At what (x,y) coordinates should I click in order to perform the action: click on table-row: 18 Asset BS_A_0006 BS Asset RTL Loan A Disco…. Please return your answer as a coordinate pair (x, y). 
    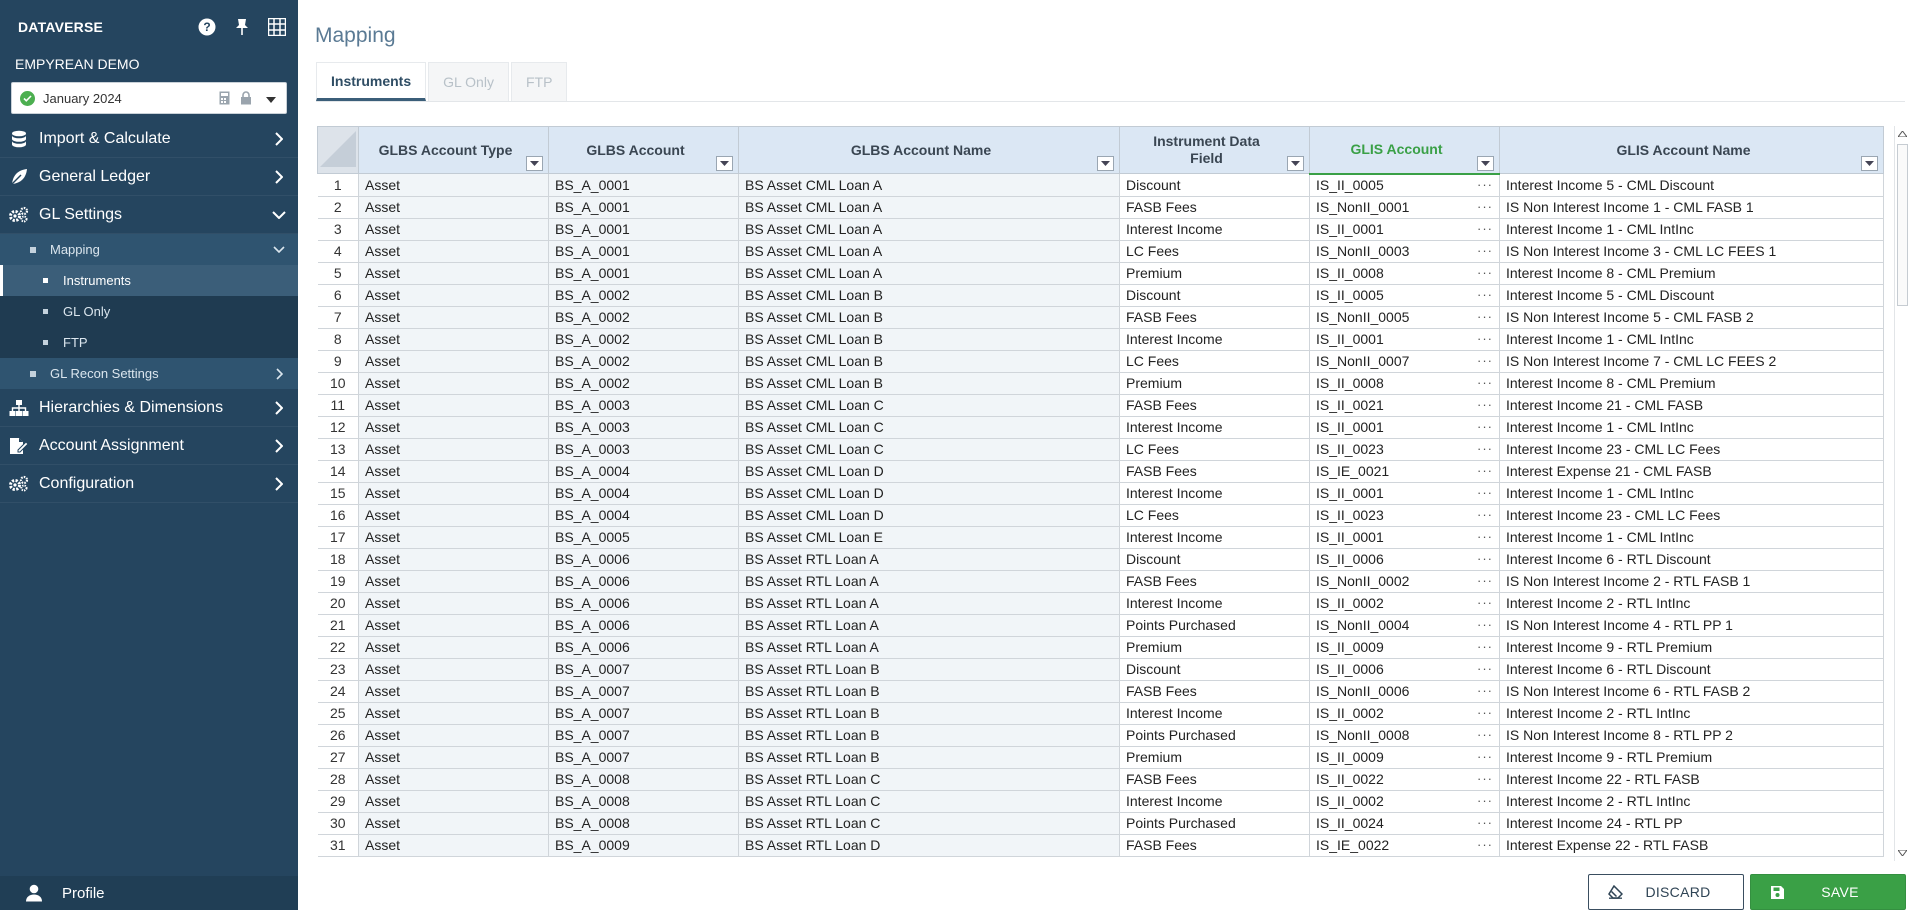
    Looking at the image, I should click on (1100, 559).